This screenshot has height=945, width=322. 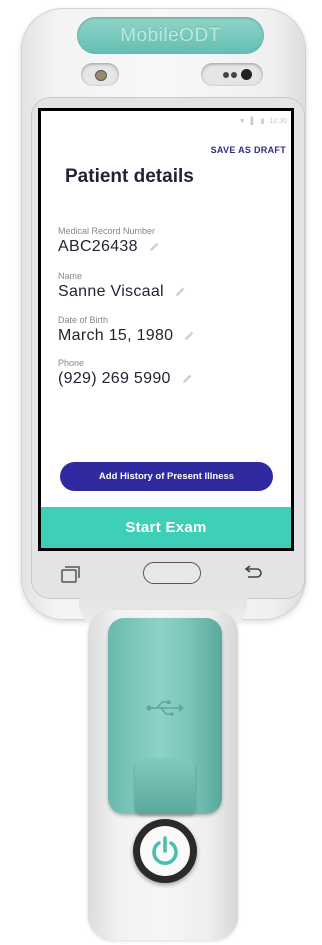 I want to click on wifi-icon: ▼, so click(x=242, y=121).